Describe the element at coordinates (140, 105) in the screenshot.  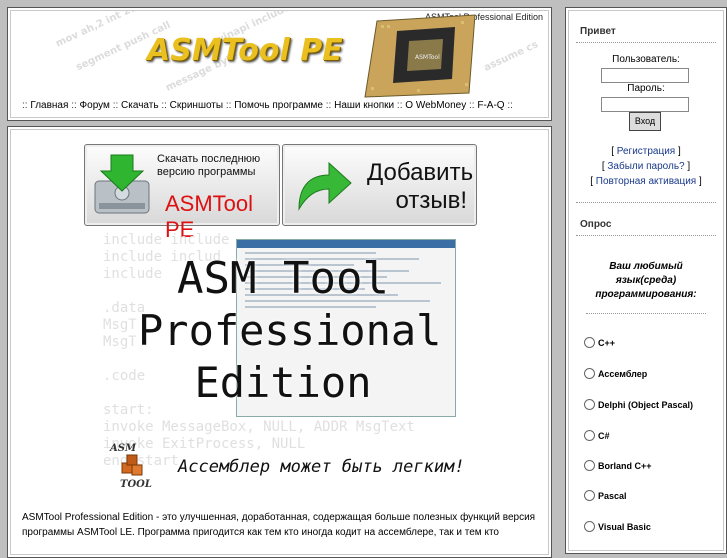
I see `nav-download: Скачать` at that location.